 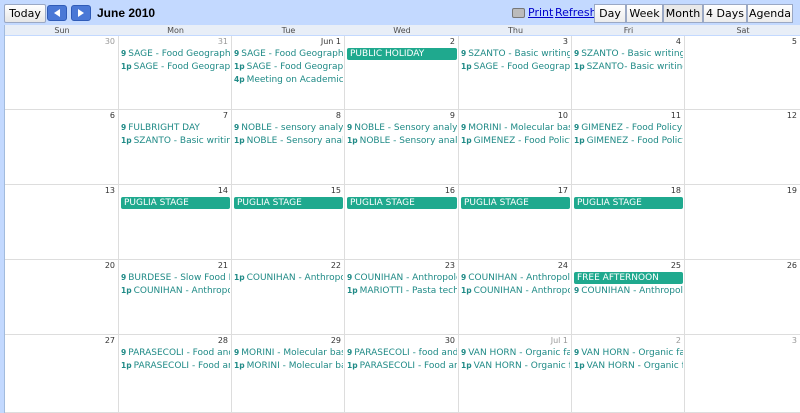 I want to click on calendar-event: 9 PARASECOLI - food and, so click(x=402, y=352).